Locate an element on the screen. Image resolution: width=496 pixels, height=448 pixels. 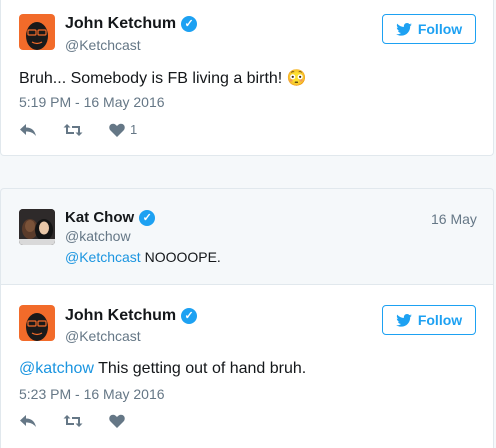
tweet-text: @Ketchcast NOOOOPE. is located at coordinates (143, 257).